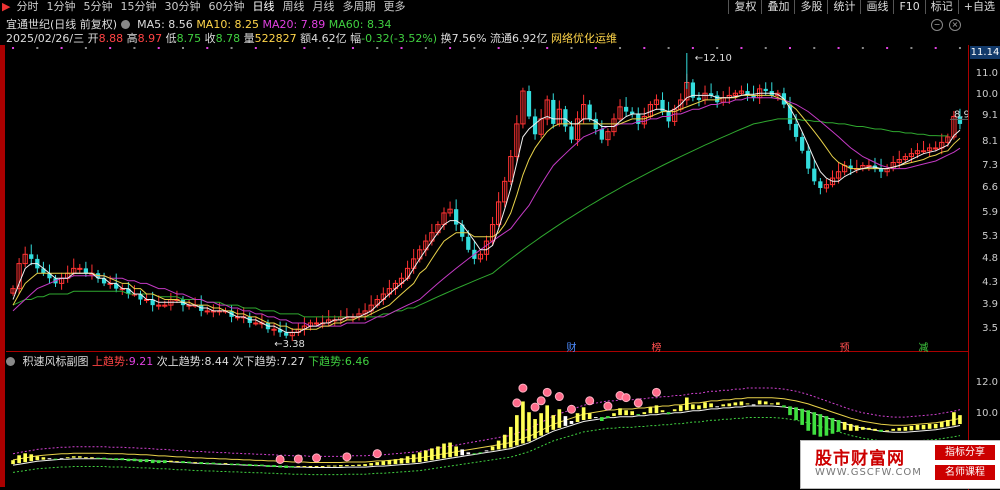 The height and width of the screenshot is (490, 1000). I want to click on toolbar-button-0: 复权, so click(744, 7).